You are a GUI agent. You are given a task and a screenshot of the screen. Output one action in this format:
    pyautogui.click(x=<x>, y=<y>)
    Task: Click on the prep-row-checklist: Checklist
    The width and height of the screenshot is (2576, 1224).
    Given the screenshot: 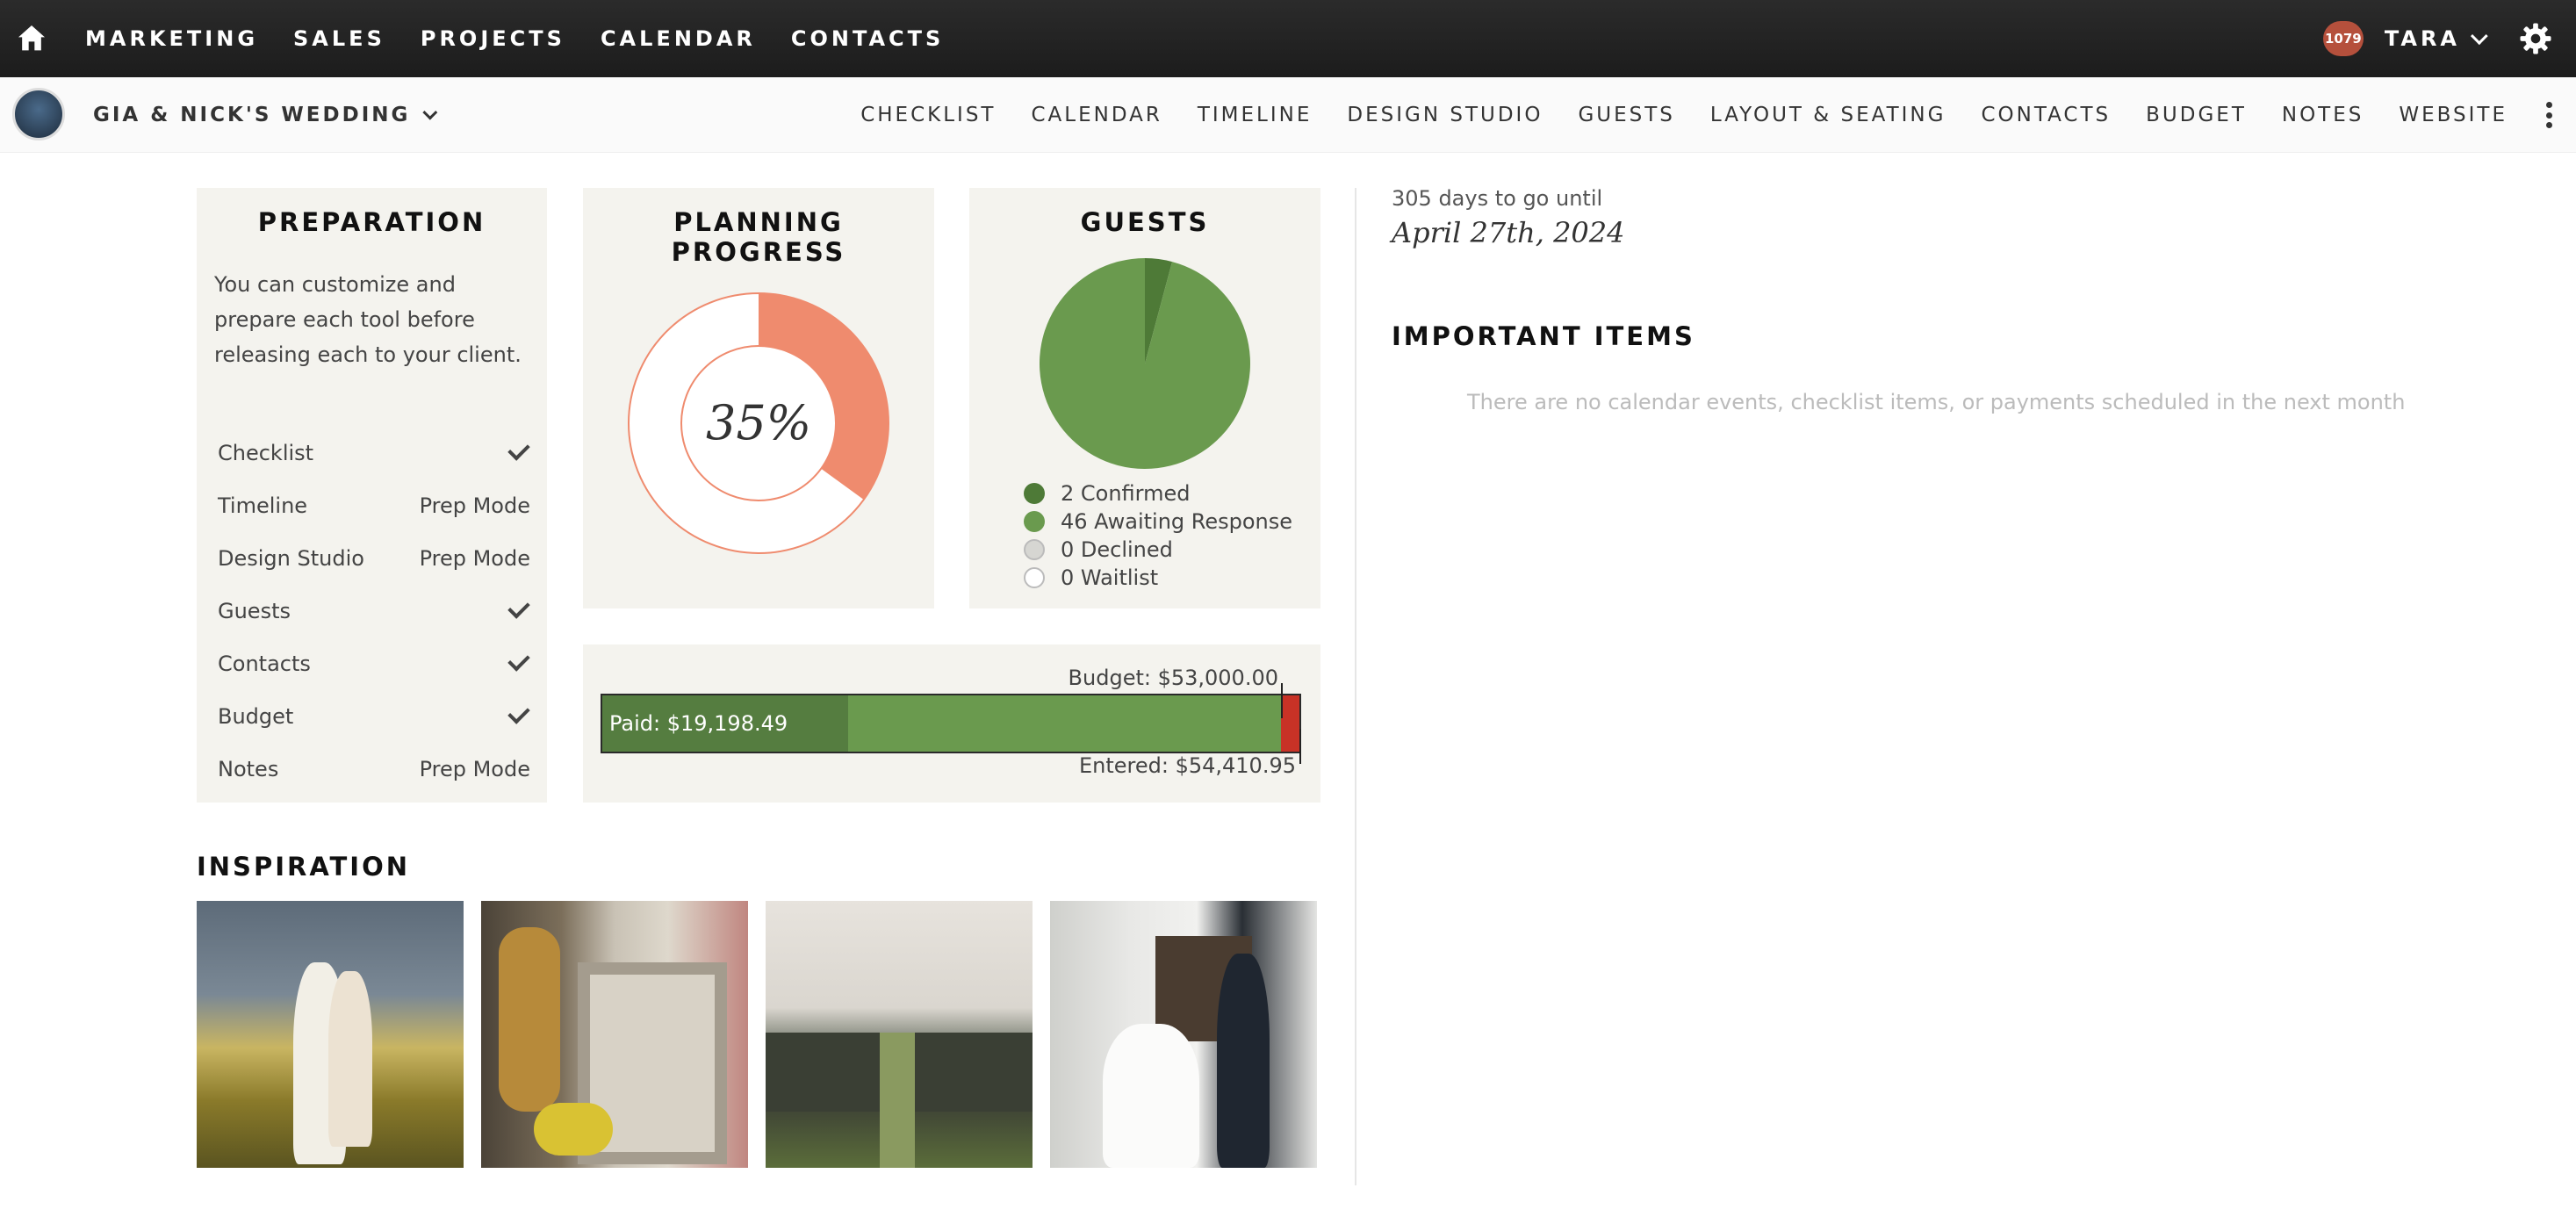 What is the action you would take?
    pyautogui.click(x=374, y=453)
    